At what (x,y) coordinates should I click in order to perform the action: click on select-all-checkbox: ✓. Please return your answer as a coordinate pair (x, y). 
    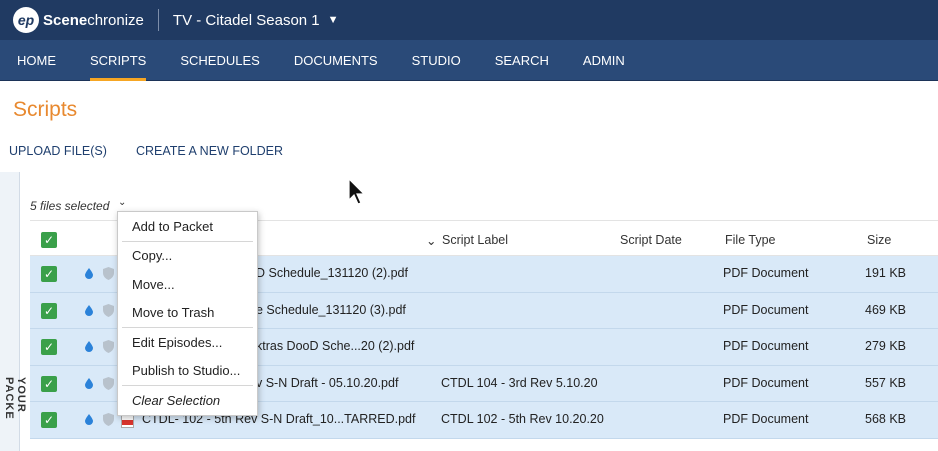
    Looking at the image, I should click on (49, 240).